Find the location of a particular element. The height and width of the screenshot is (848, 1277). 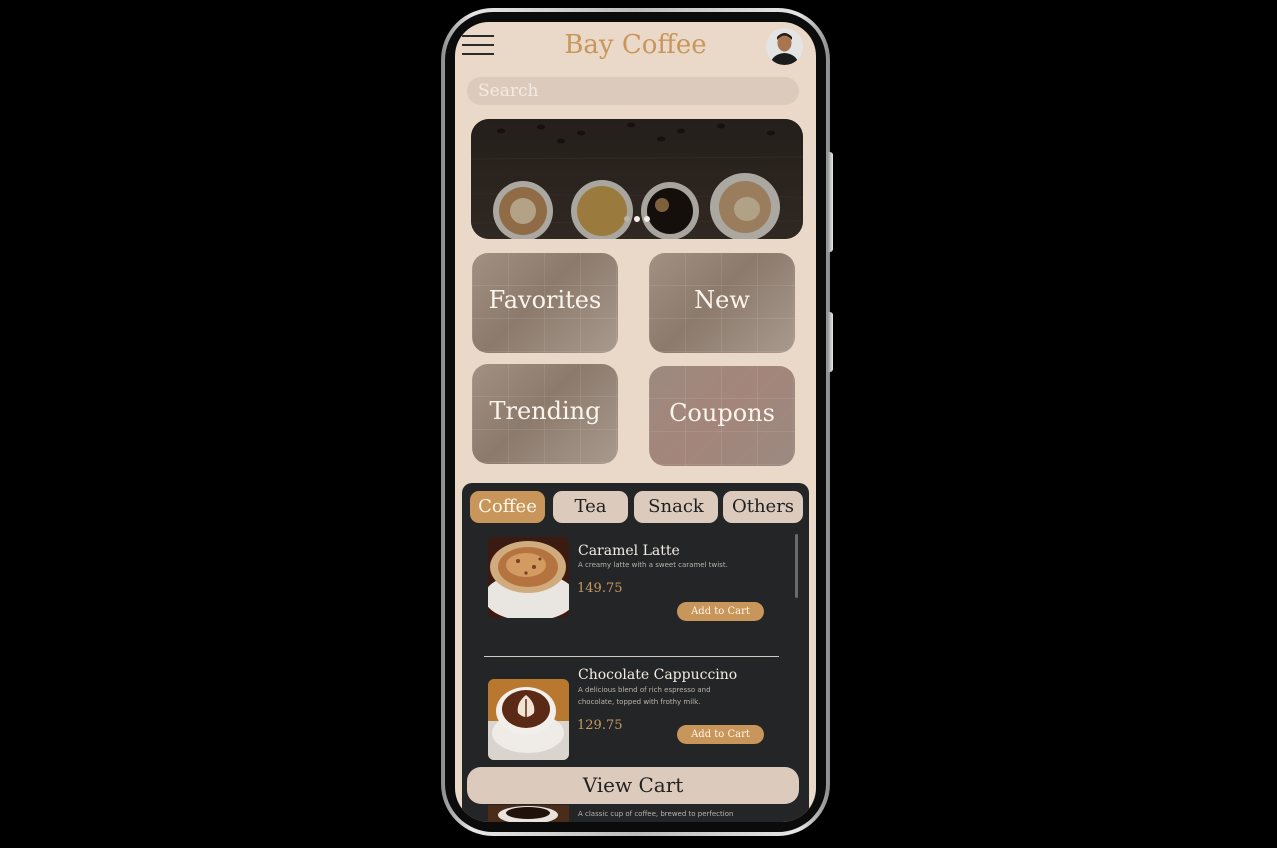

tab-others: Others is located at coordinates (763, 507).